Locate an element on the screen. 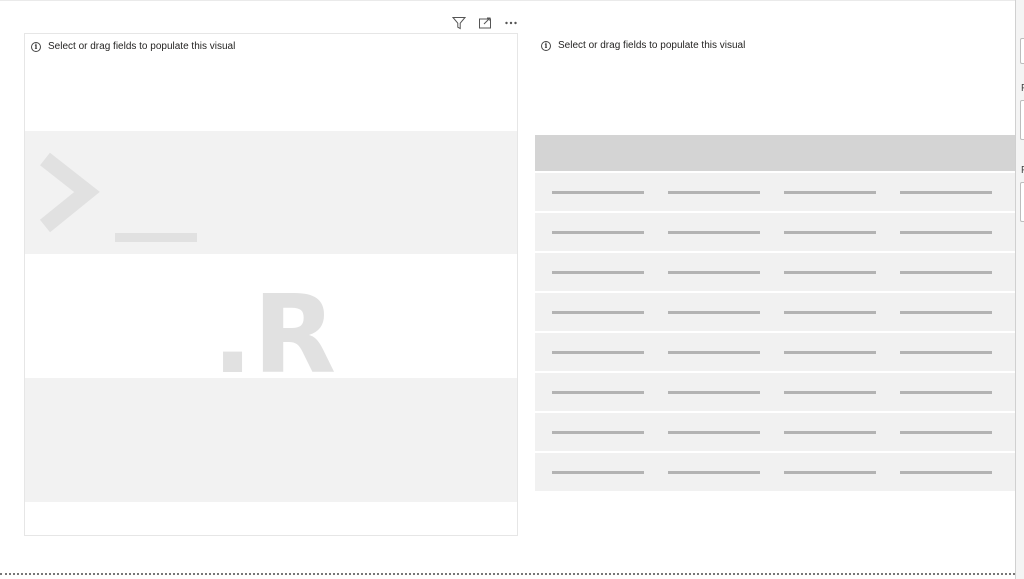  visual-header is located at coordinates (485, 23).